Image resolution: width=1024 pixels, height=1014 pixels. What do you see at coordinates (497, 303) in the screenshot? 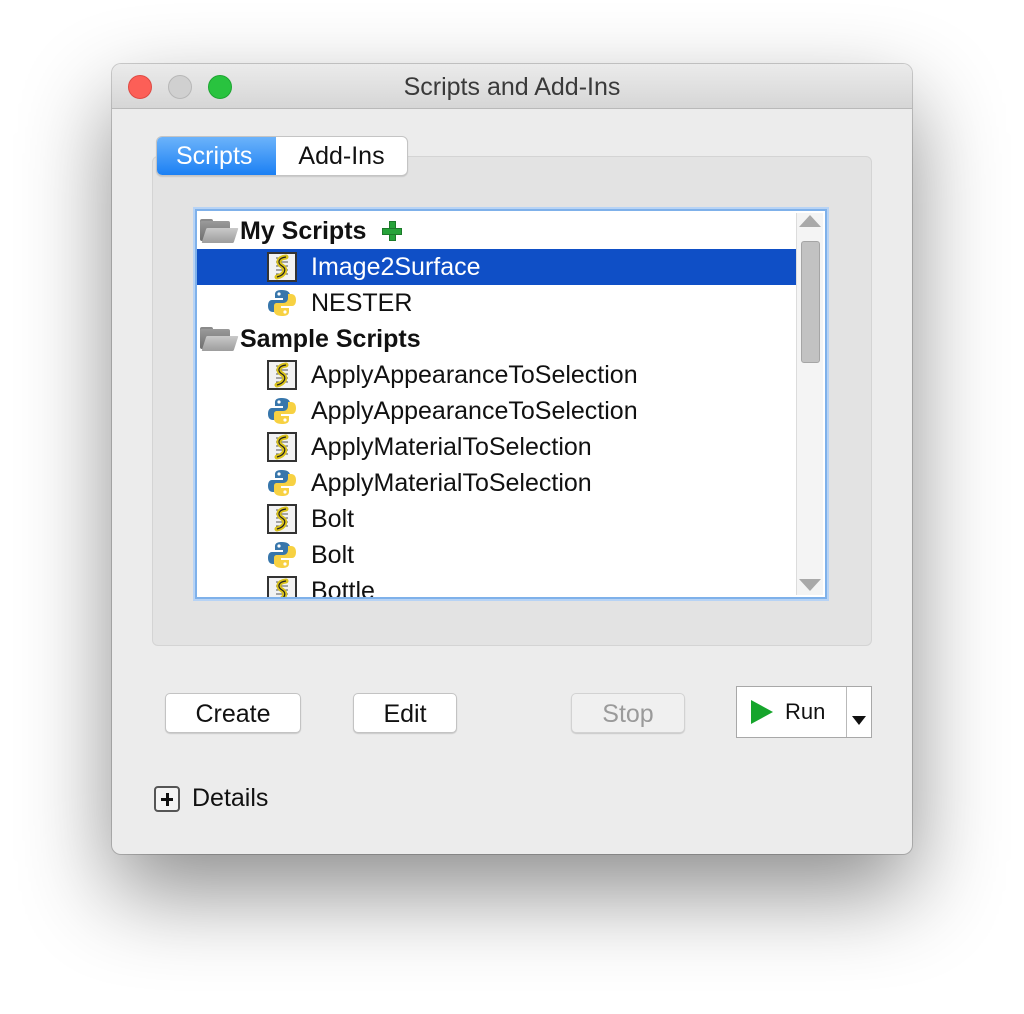
I see `tree-item-row: NESTER` at bounding box center [497, 303].